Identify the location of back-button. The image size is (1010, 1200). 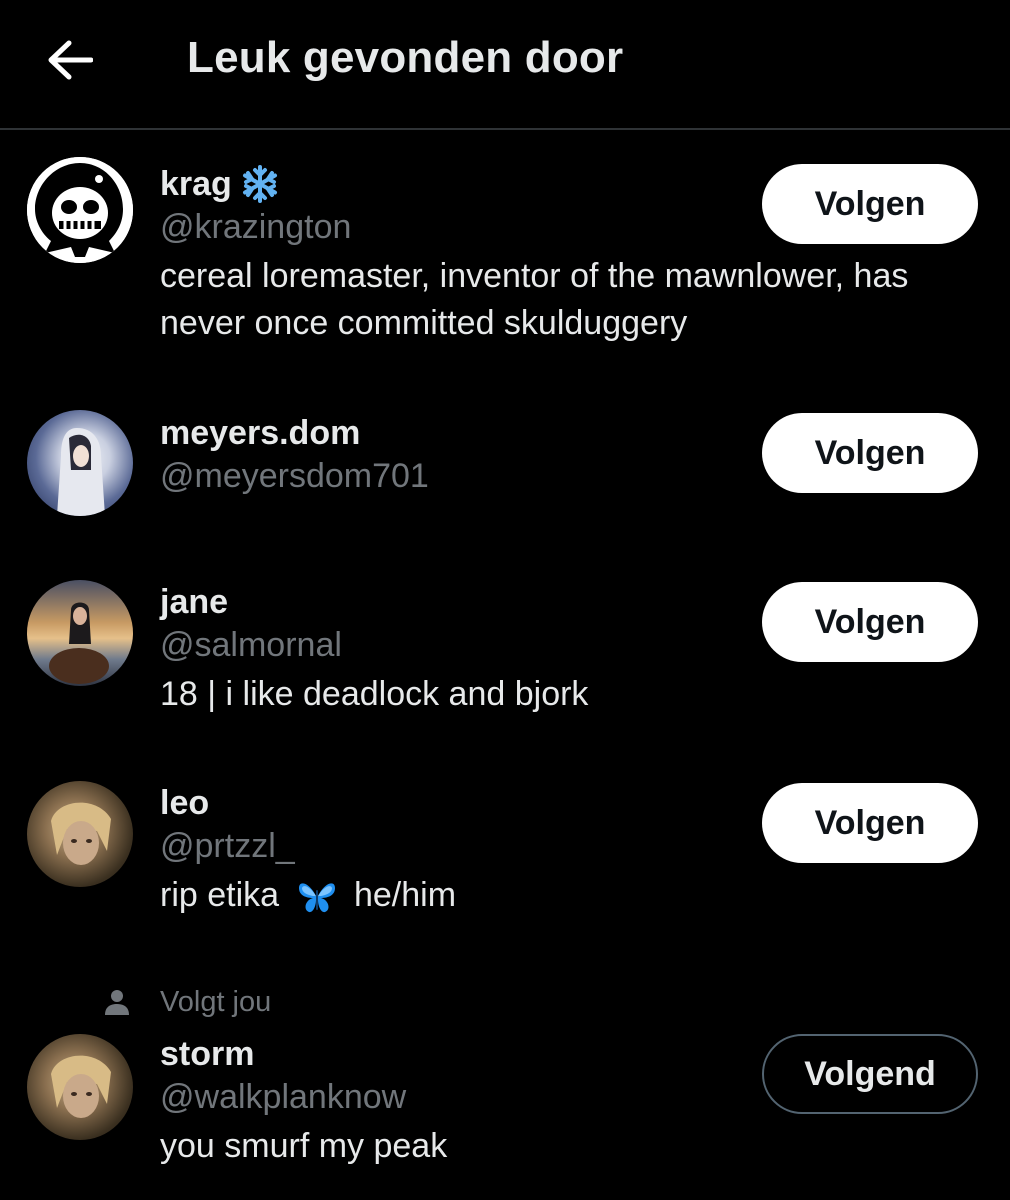
(70, 60).